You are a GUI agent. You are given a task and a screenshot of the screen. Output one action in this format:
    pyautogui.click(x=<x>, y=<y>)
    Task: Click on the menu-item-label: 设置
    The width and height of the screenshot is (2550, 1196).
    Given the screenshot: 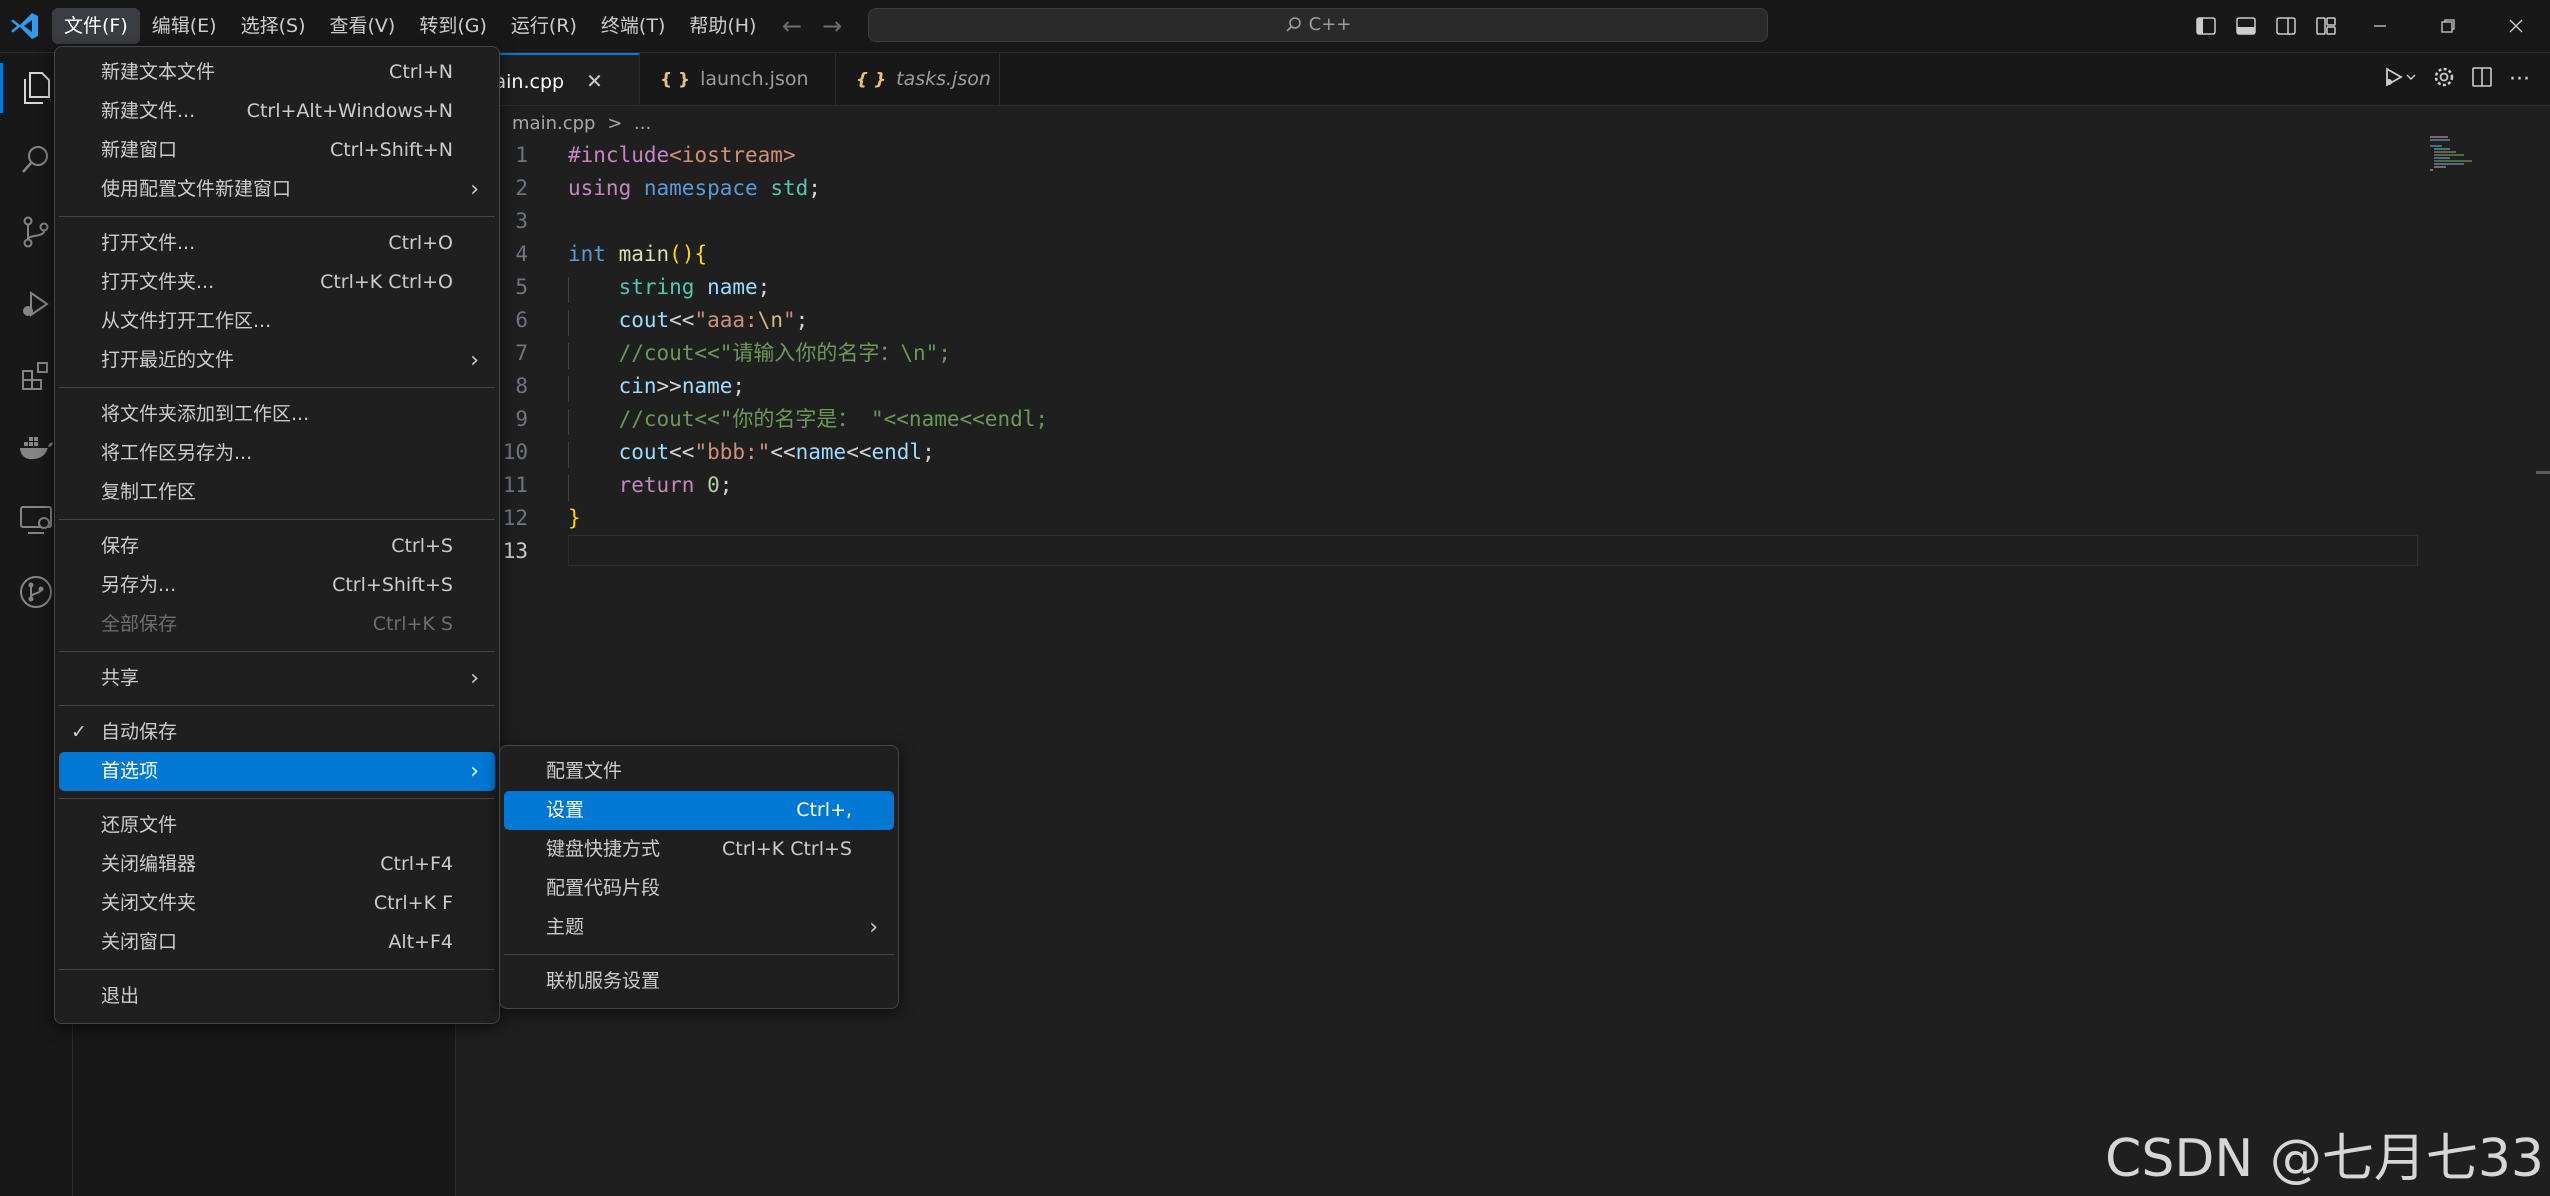 What is the action you would take?
    pyautogui.click(x=565, y=810)
    